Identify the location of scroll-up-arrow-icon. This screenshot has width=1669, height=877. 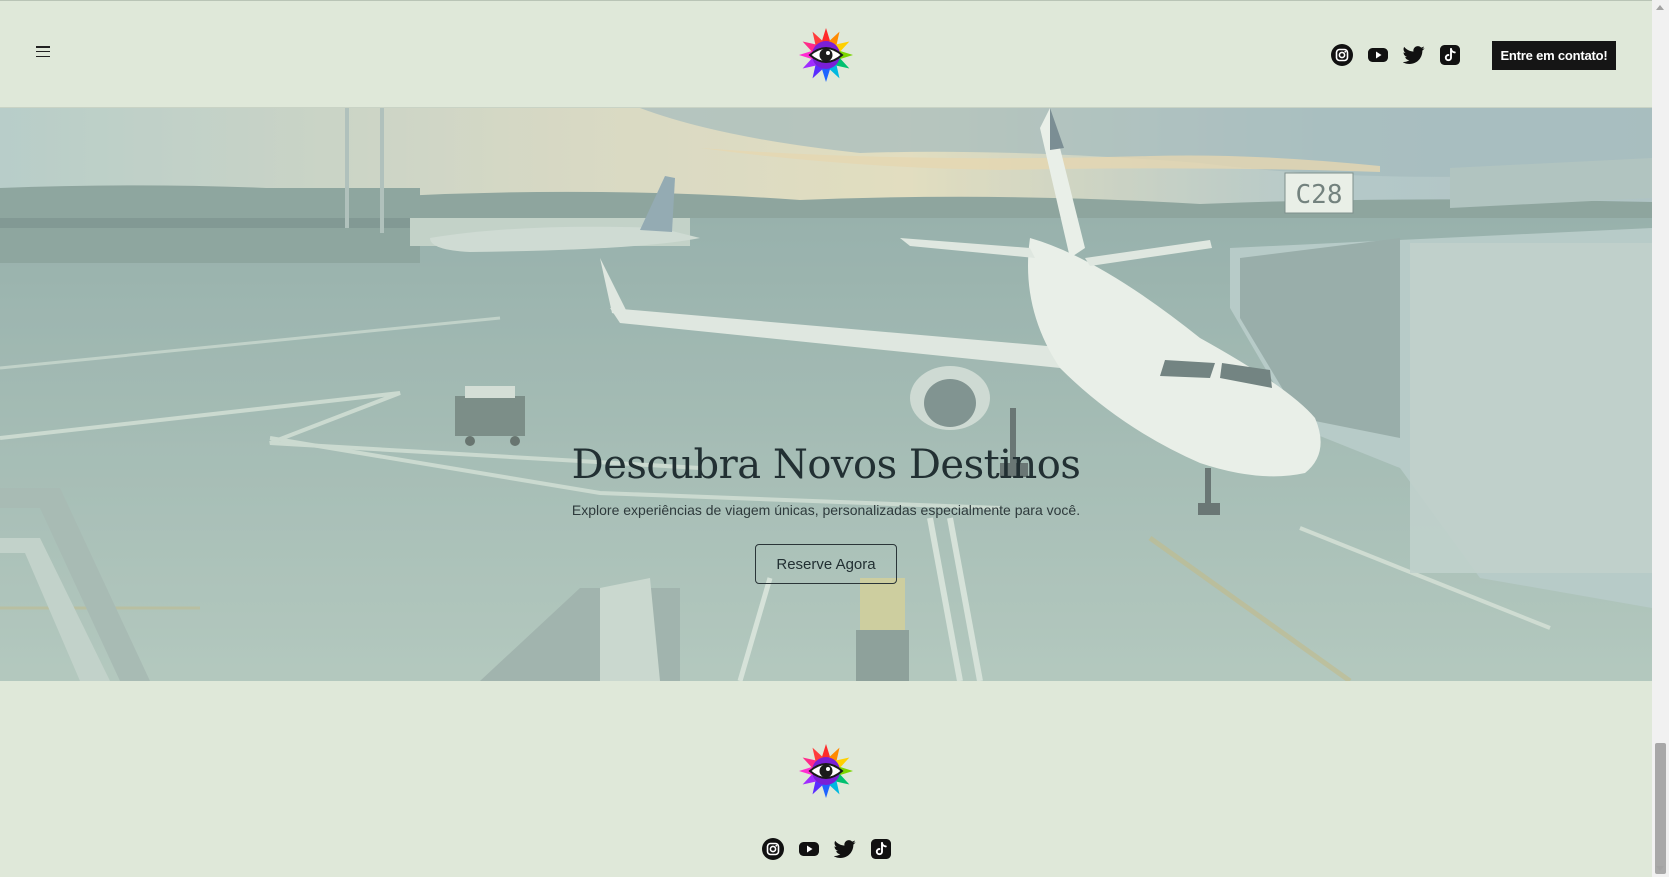
(1660, 7).